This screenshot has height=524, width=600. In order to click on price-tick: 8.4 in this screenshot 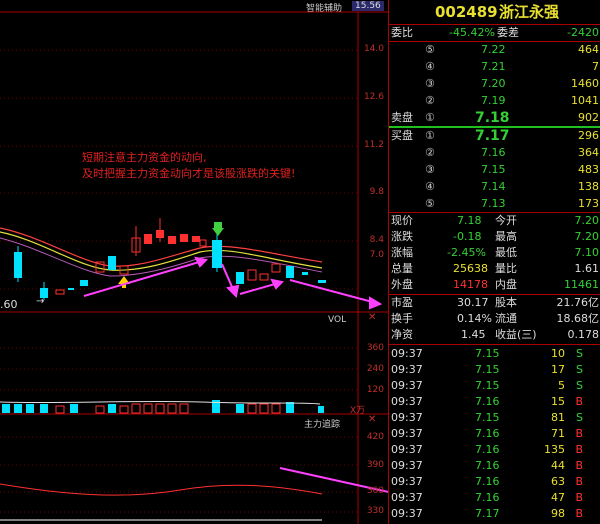, I will do `click(376, 240)`.